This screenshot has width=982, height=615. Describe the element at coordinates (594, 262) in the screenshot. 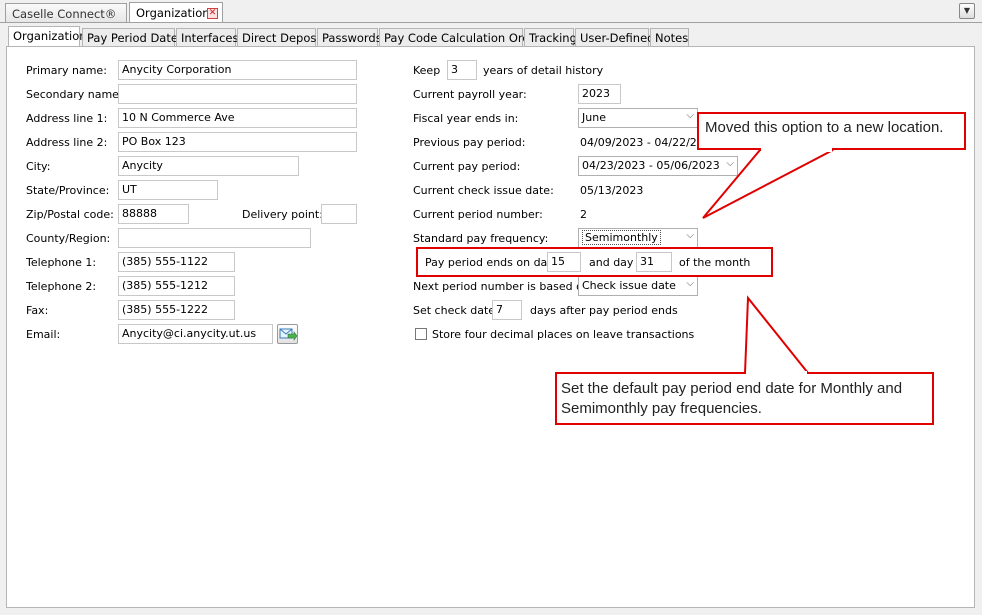

I see `highlight-box` at that location.